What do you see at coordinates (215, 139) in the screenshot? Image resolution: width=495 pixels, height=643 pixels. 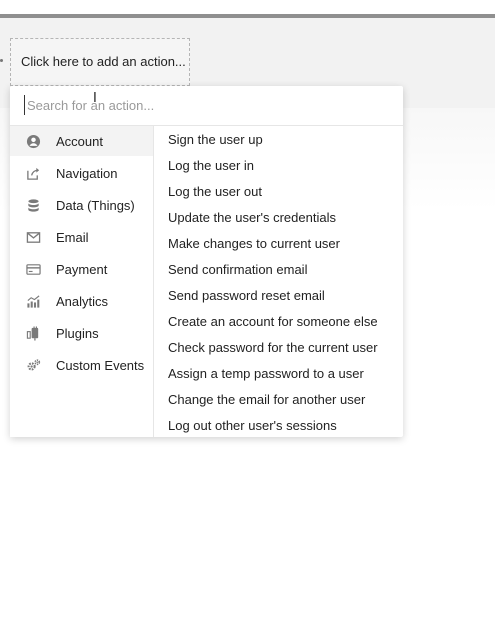 I see `action-sign-up: Sign the user up` at bounding box center [215, 139].